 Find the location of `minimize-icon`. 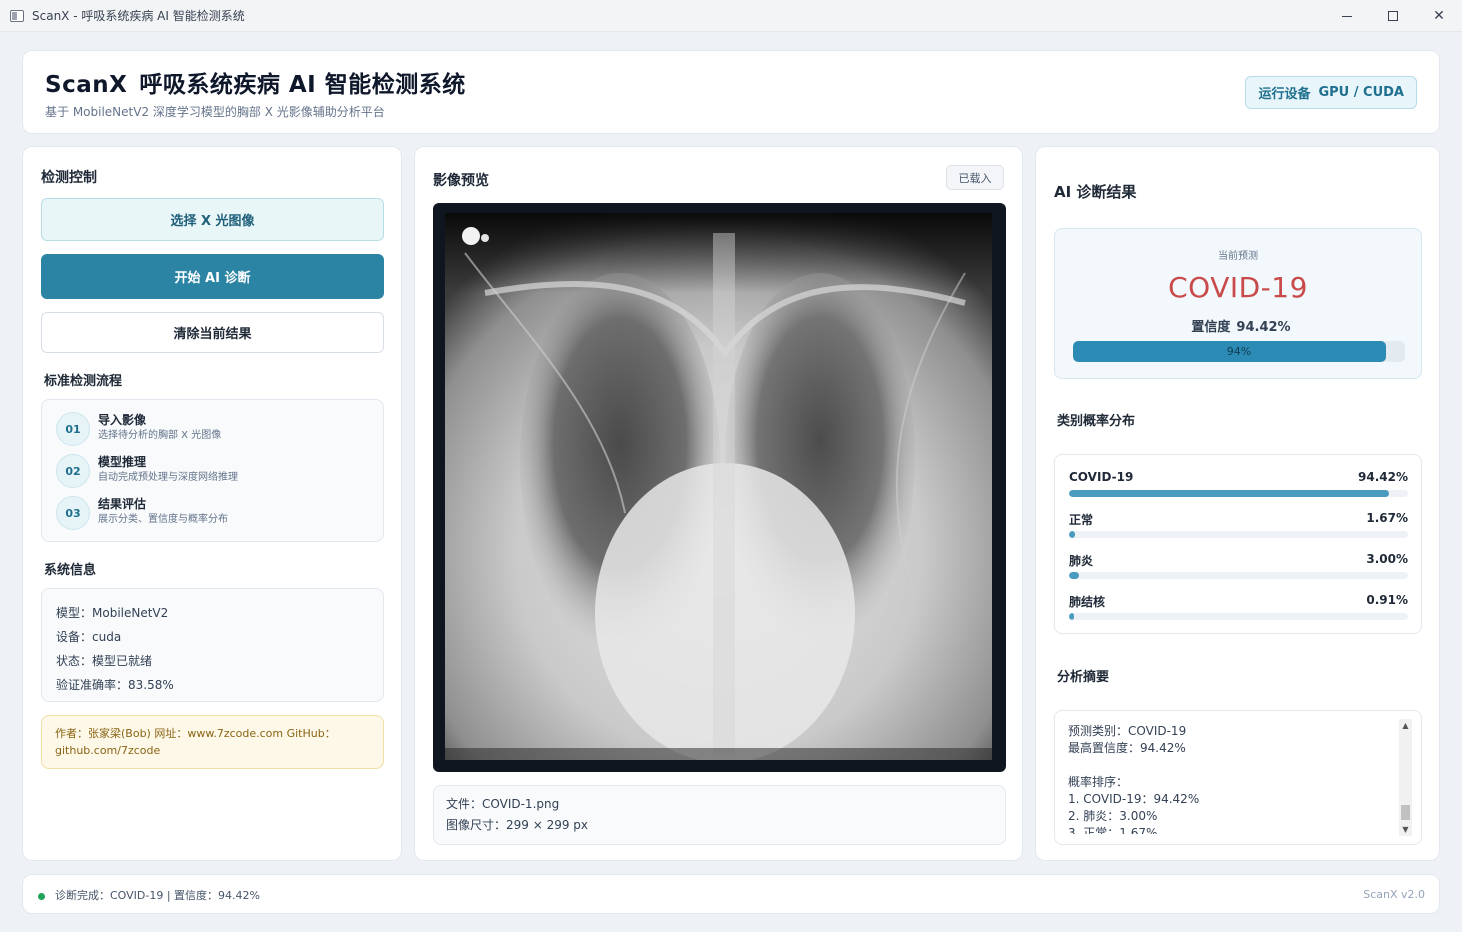

minimize-icon is located at coordinates (1347, 16).